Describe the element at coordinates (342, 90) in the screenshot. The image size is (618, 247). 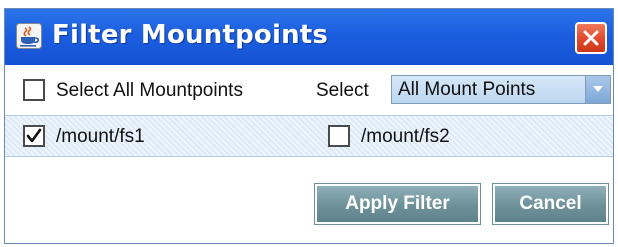
I see `select-label: Select` at that location.